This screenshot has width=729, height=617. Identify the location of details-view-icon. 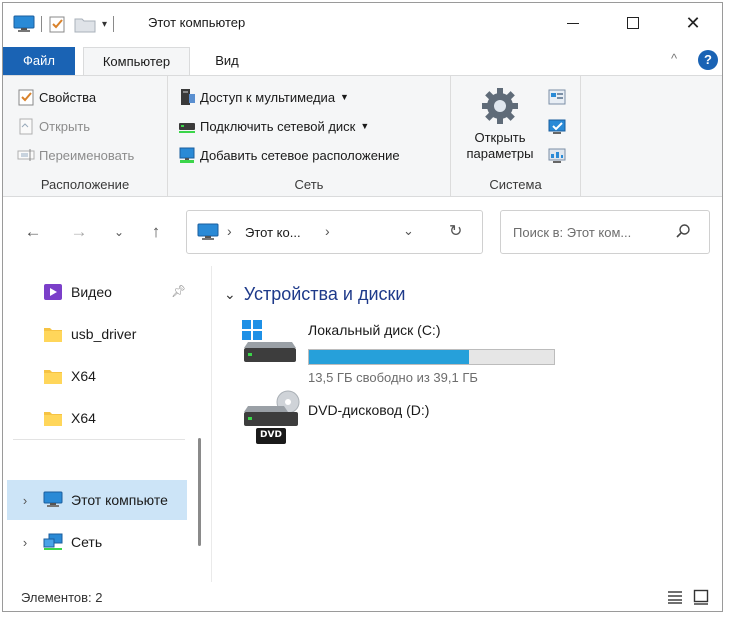
(675, 597).